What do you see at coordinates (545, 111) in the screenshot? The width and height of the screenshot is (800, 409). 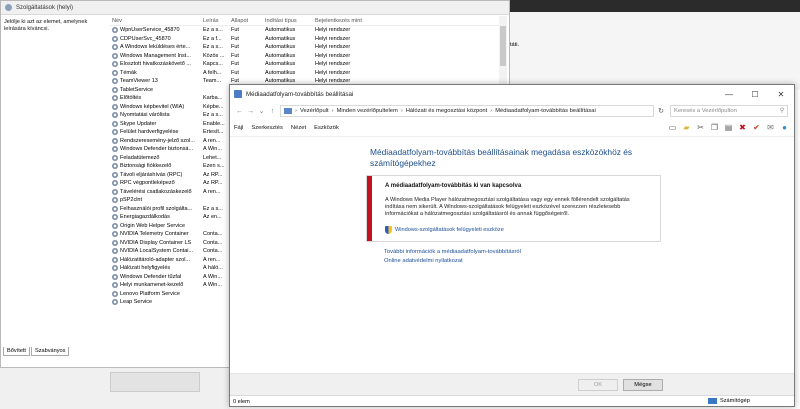 I see `breadcrumb-media-streaming: Médiaadatfolyam-továbbítás beállításai` at bounding box center [545, 111].